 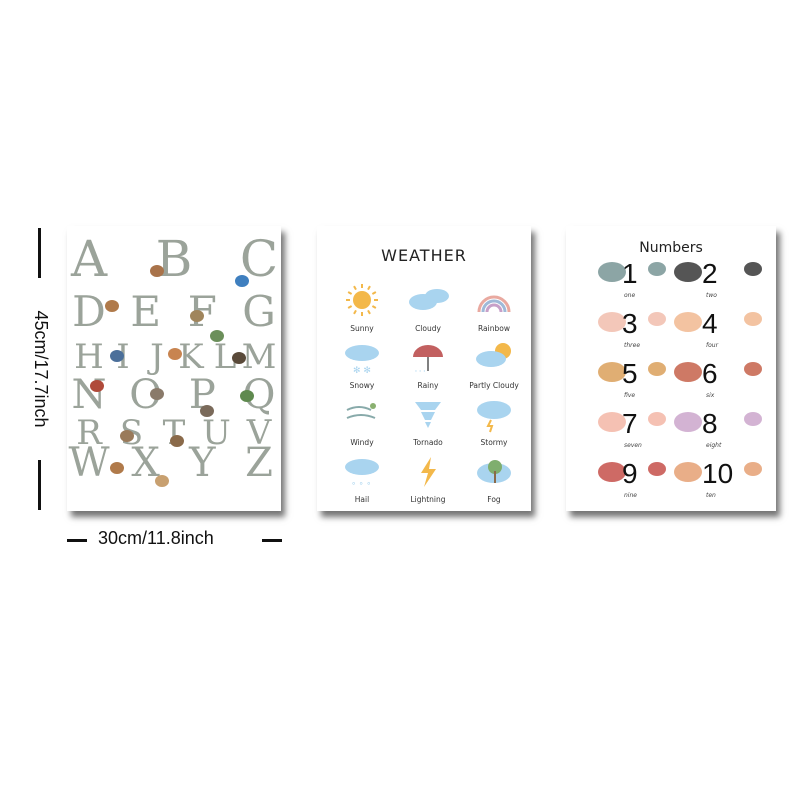 What do you see at coordinates (157, 394) in the screenshot?
I see `hedgehog-icon` at bounding box center [157, 394].